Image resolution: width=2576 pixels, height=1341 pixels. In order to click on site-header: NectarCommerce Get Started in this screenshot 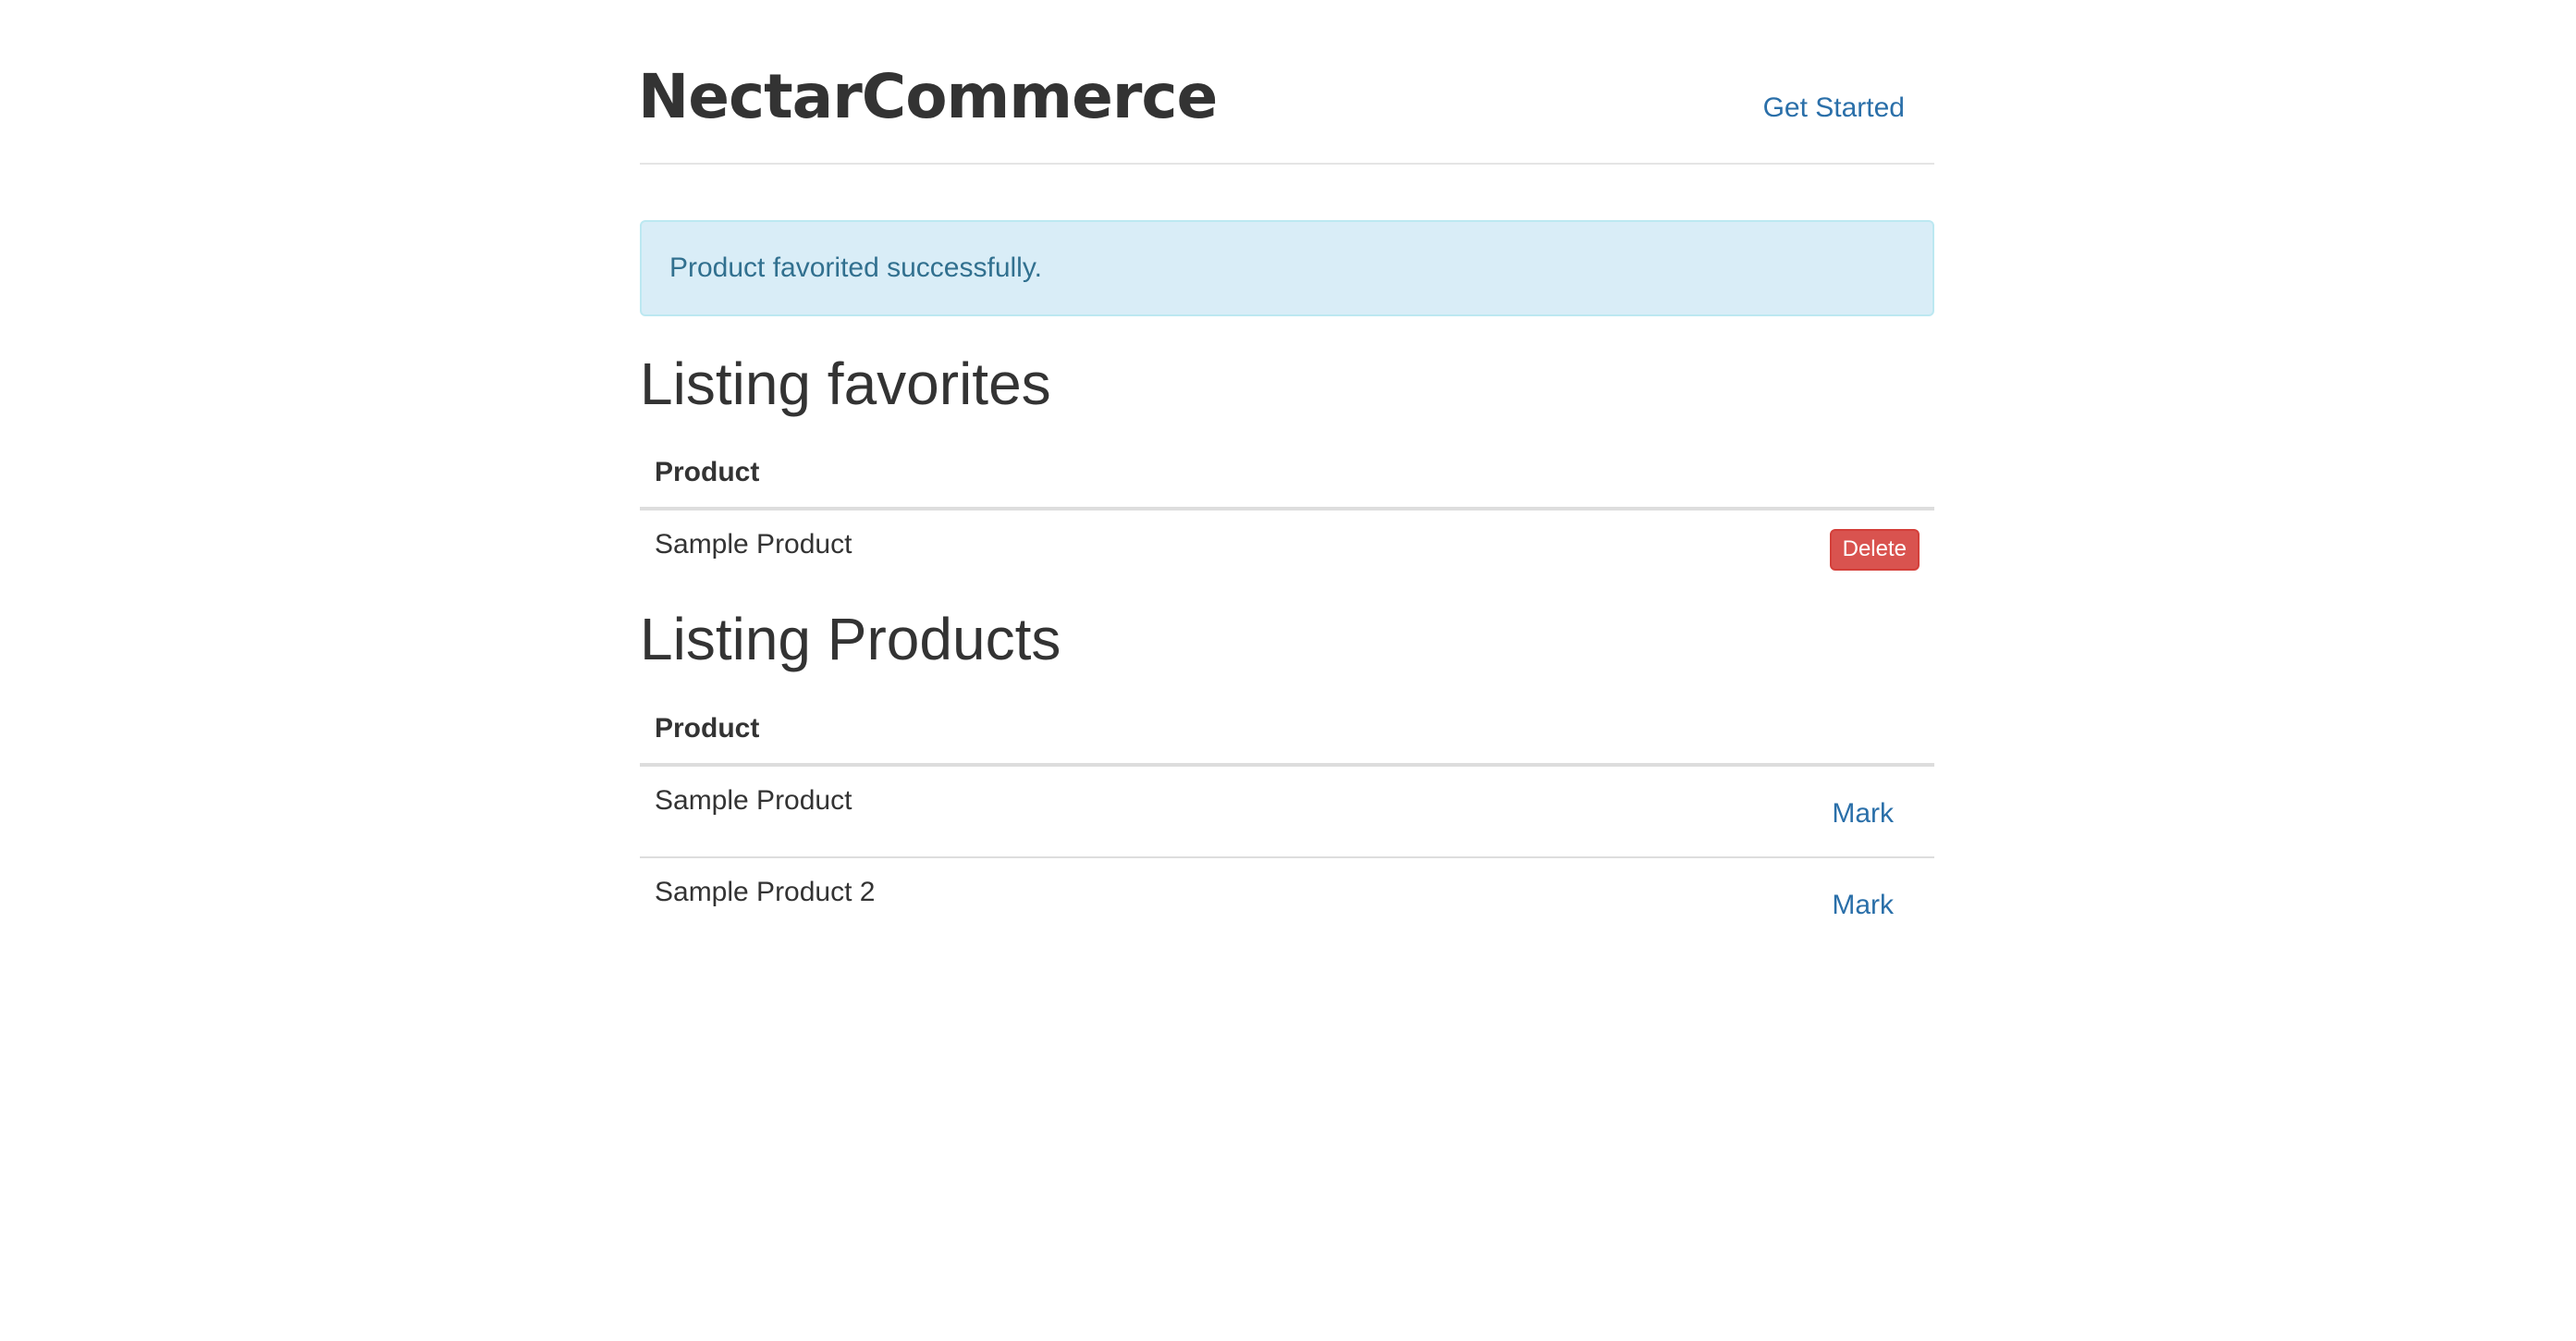, I will do `click(1286, 82)`.